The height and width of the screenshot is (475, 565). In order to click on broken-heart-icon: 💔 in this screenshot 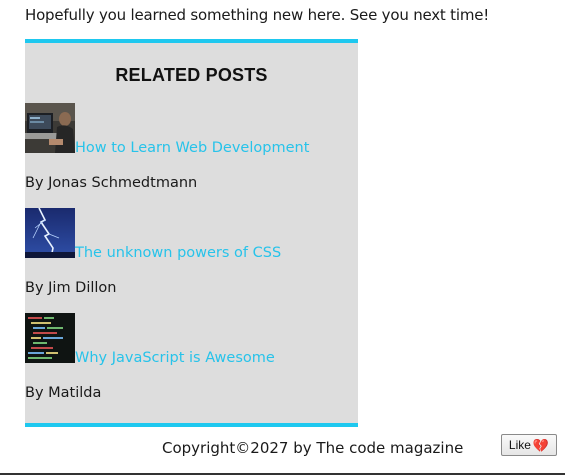, I will do `click(541, 445)`.